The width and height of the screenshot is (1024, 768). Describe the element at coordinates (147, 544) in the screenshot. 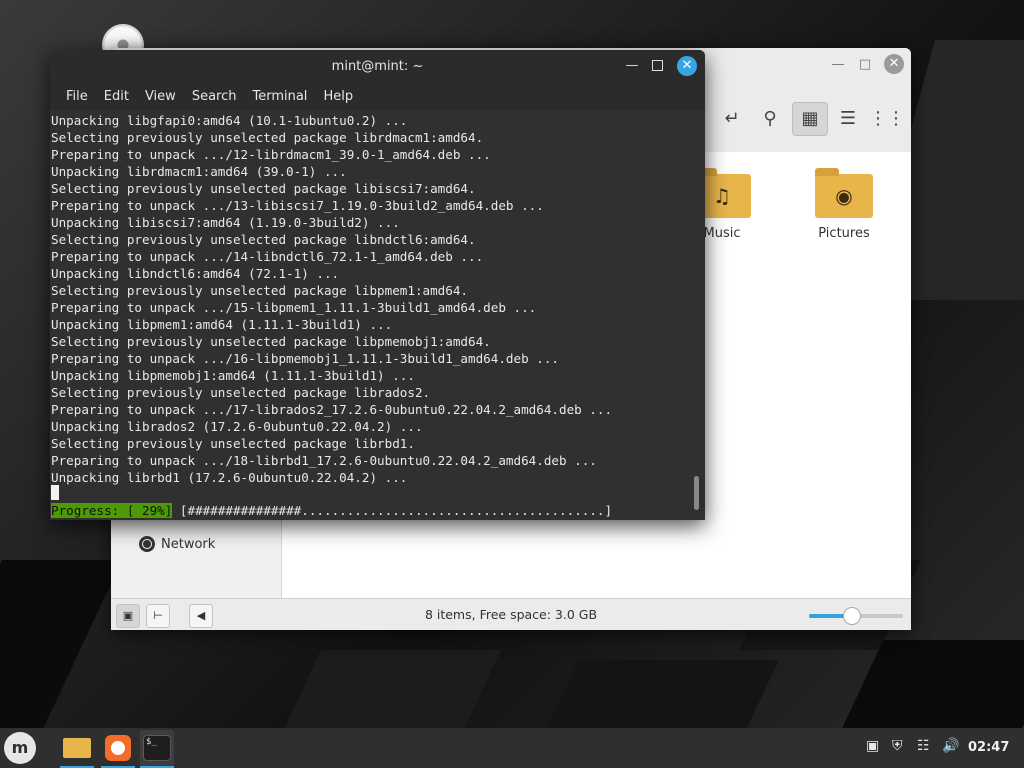

I see `globe-icon` at that location.